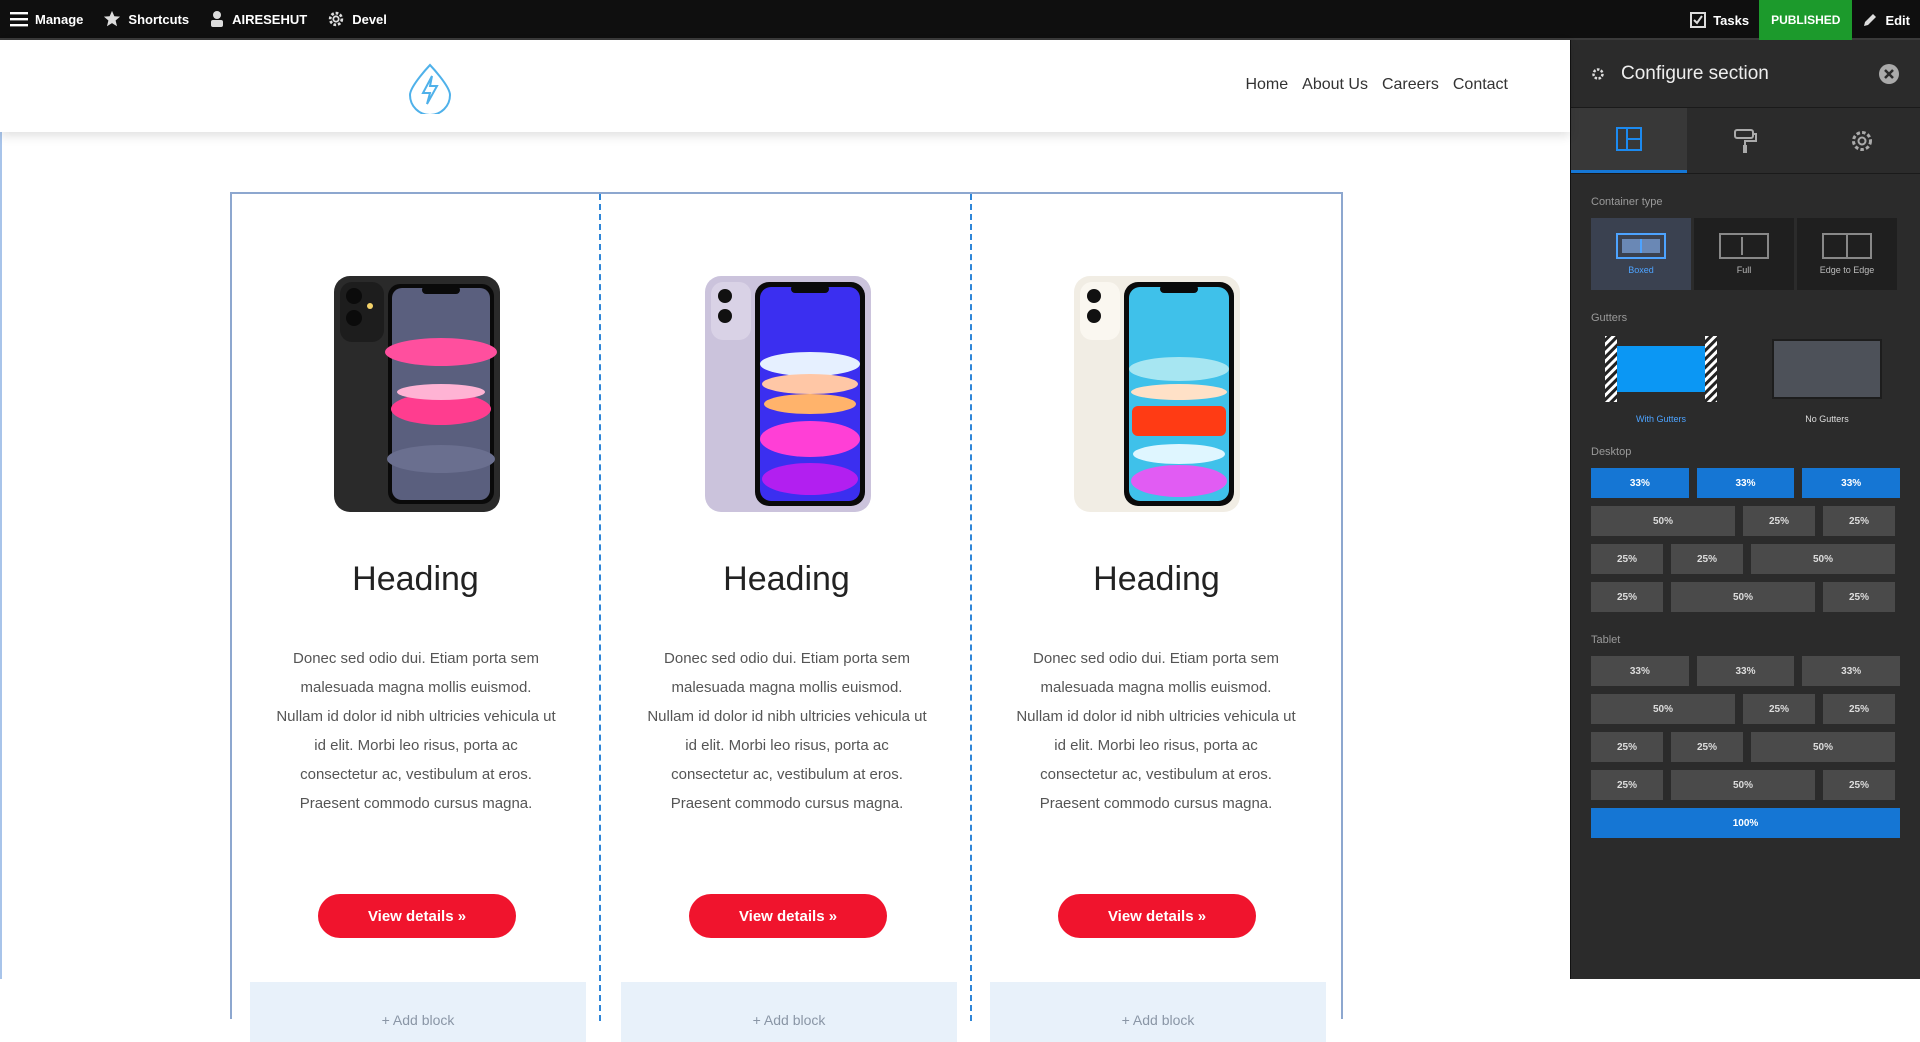  What do you see at coordinates (1744, 246) in the screenshot?
I see `full-layout-icon` at bounding box center [1744, 246].